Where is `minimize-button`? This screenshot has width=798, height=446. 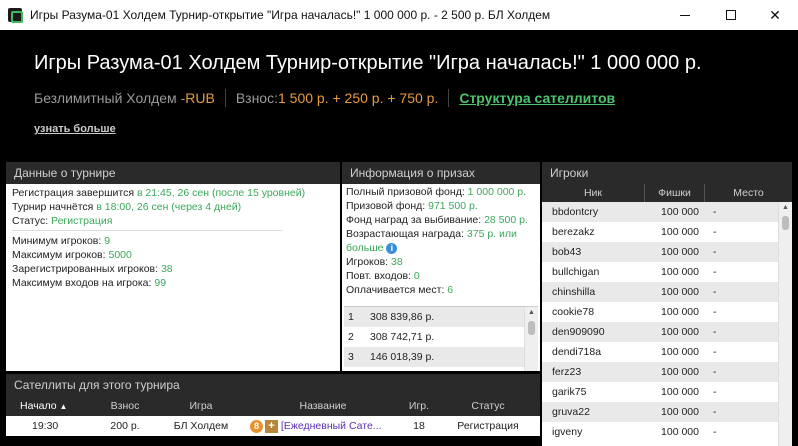 minimize-button is located at coordinates (685, 15).